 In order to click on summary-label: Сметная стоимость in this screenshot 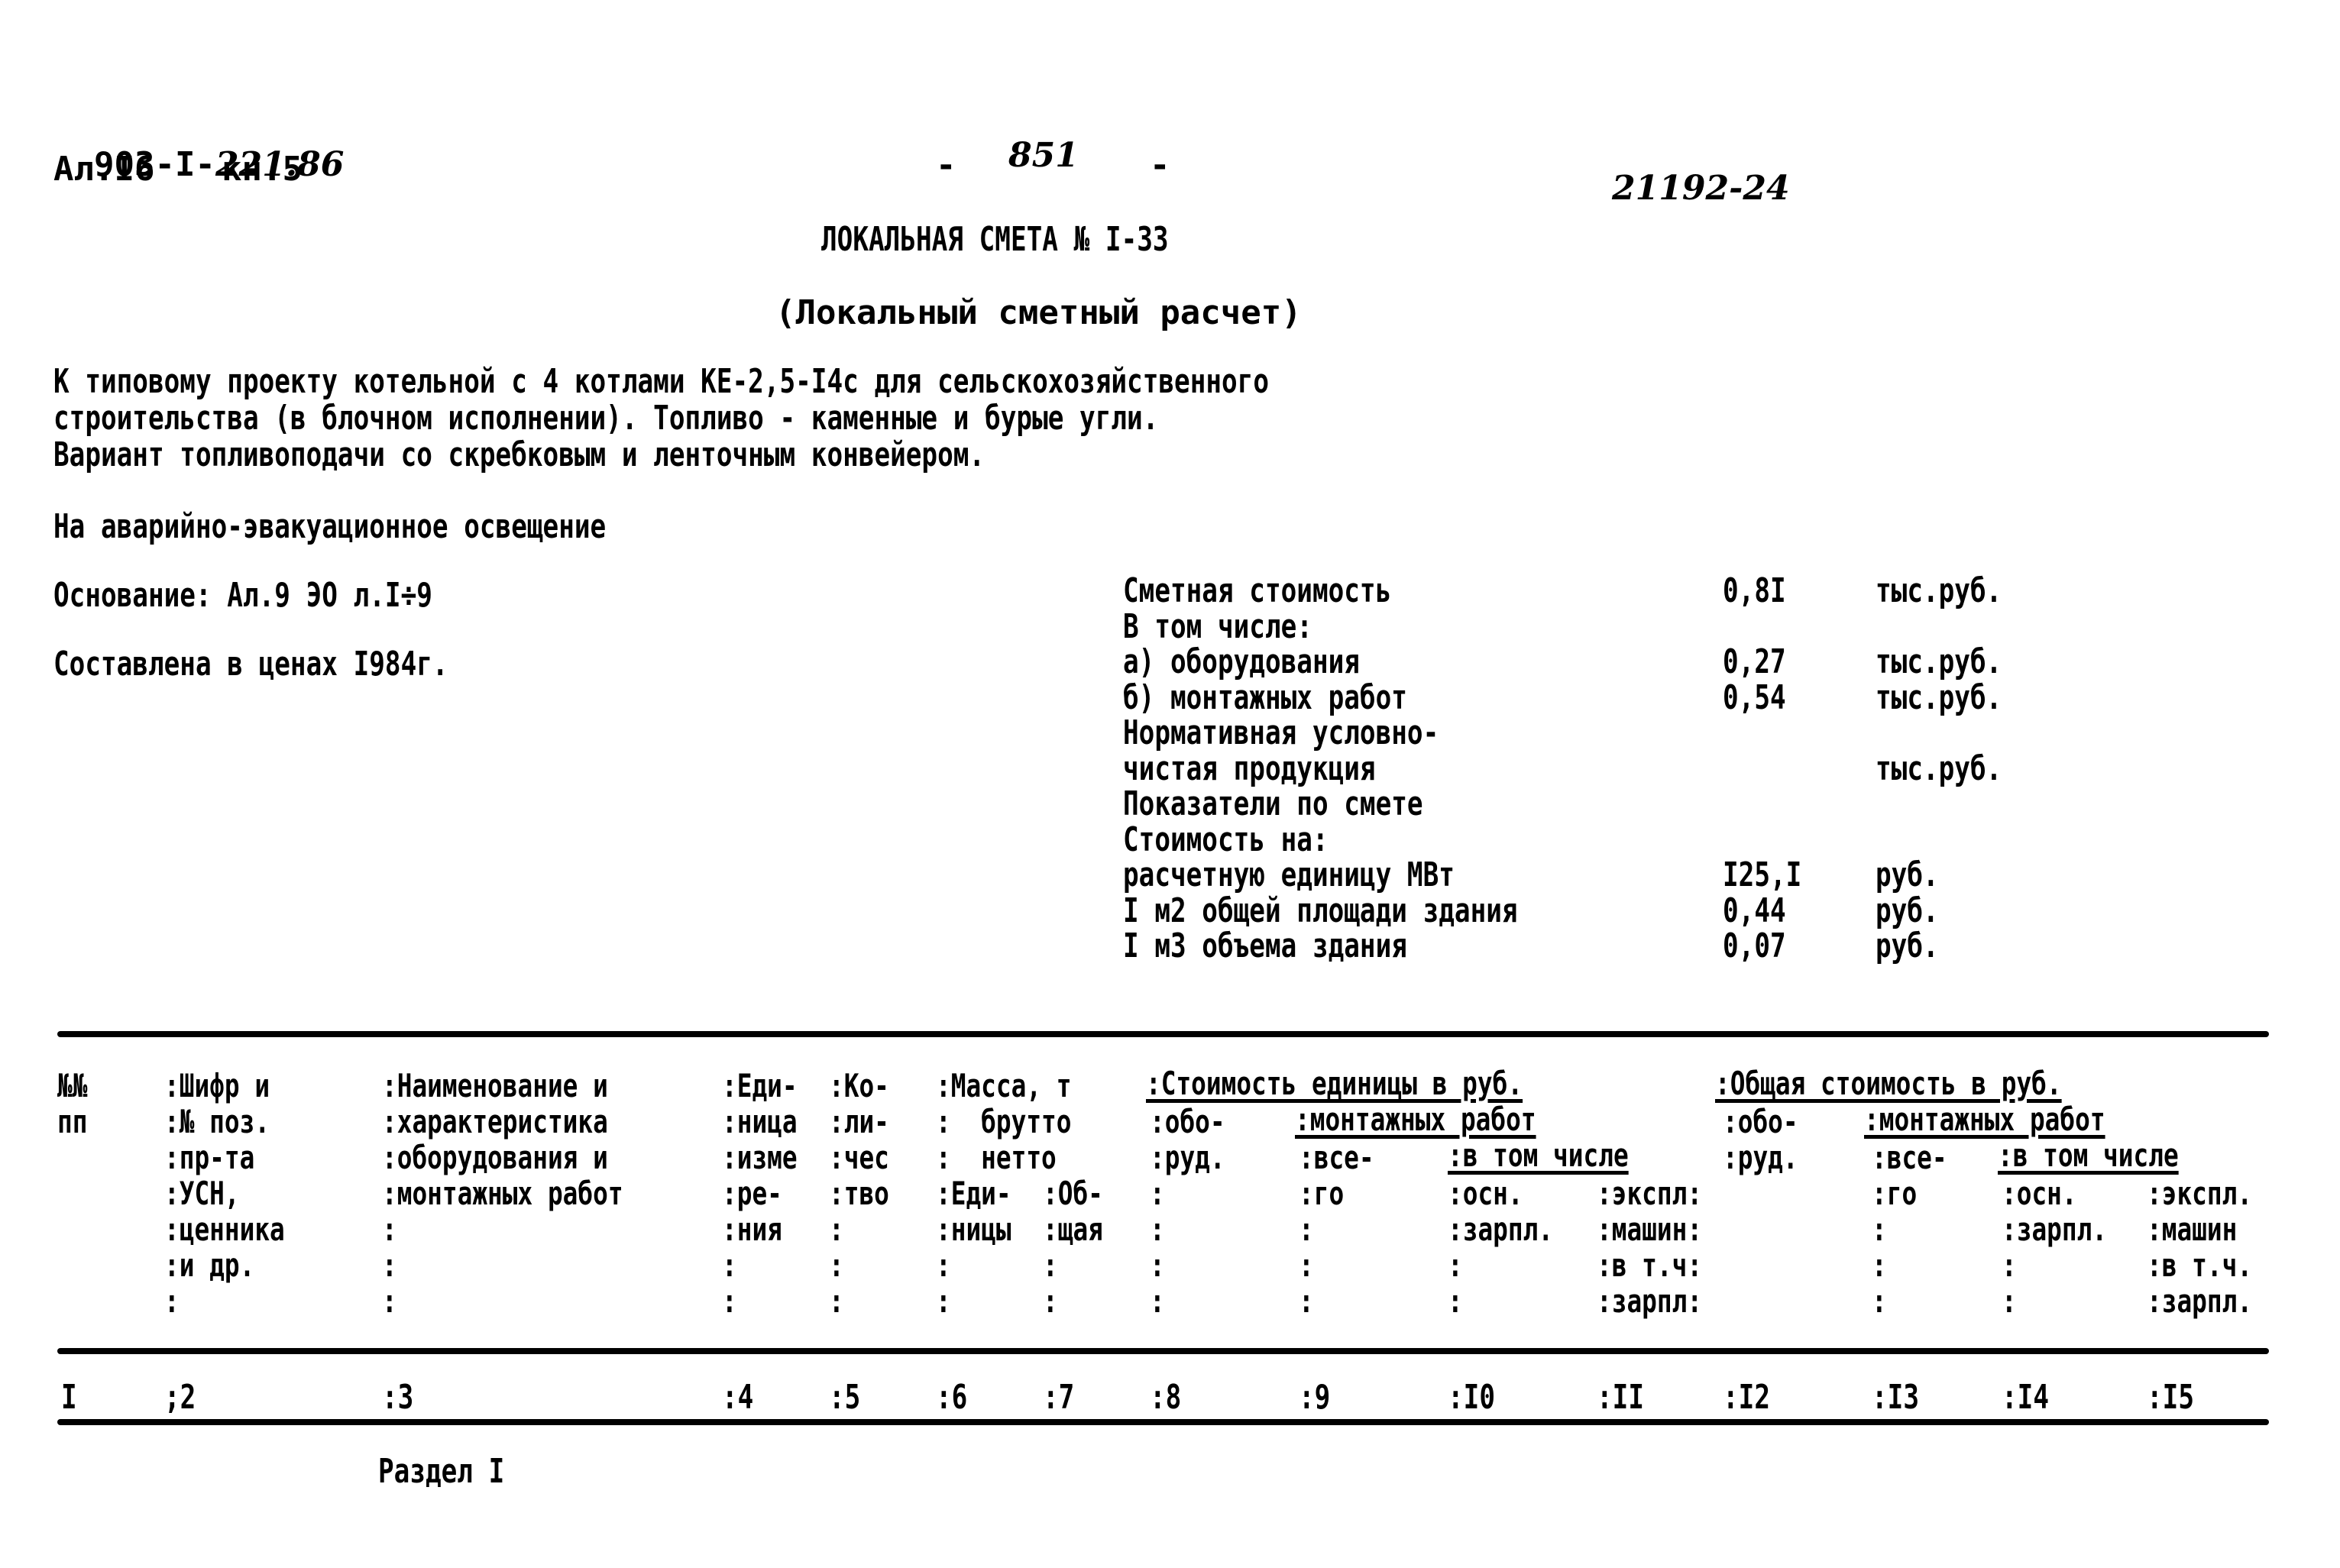, I will do `click(1257, 590)`.